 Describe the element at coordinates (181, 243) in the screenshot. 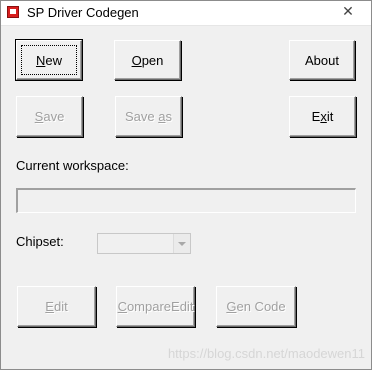

I see `chevron-down-icon` at that location.